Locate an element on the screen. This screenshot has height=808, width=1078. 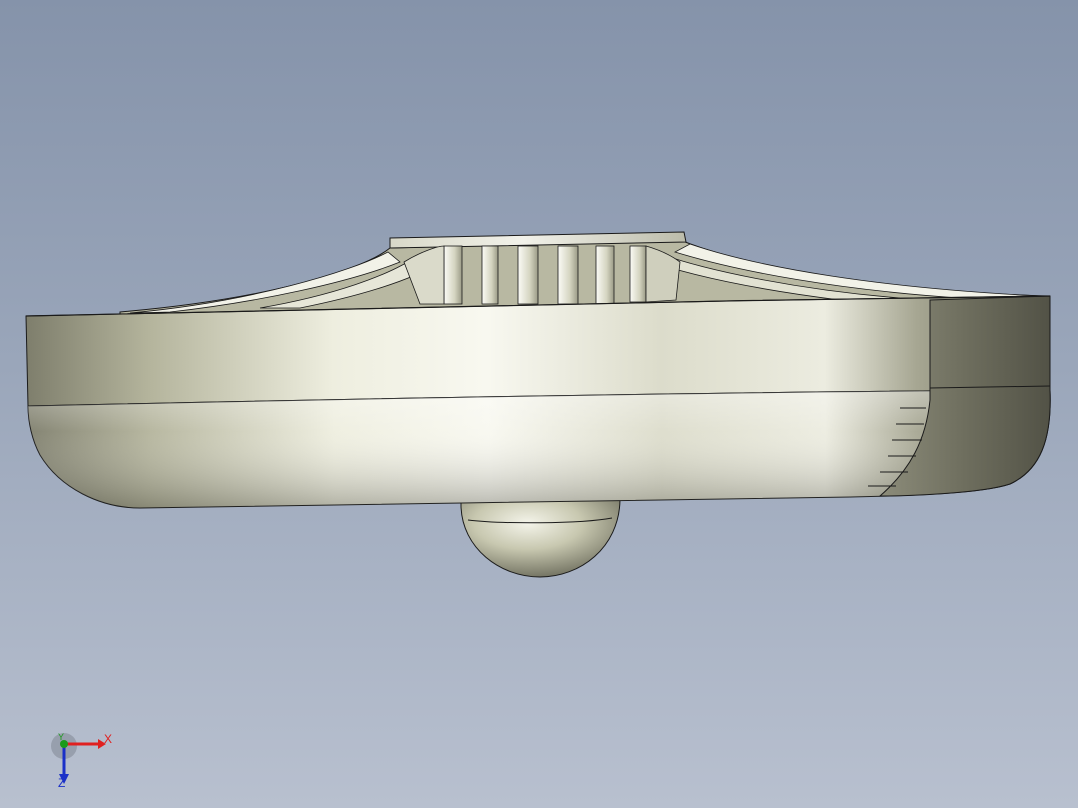
z-axis-label: Z is located at coordinates (62, 783).